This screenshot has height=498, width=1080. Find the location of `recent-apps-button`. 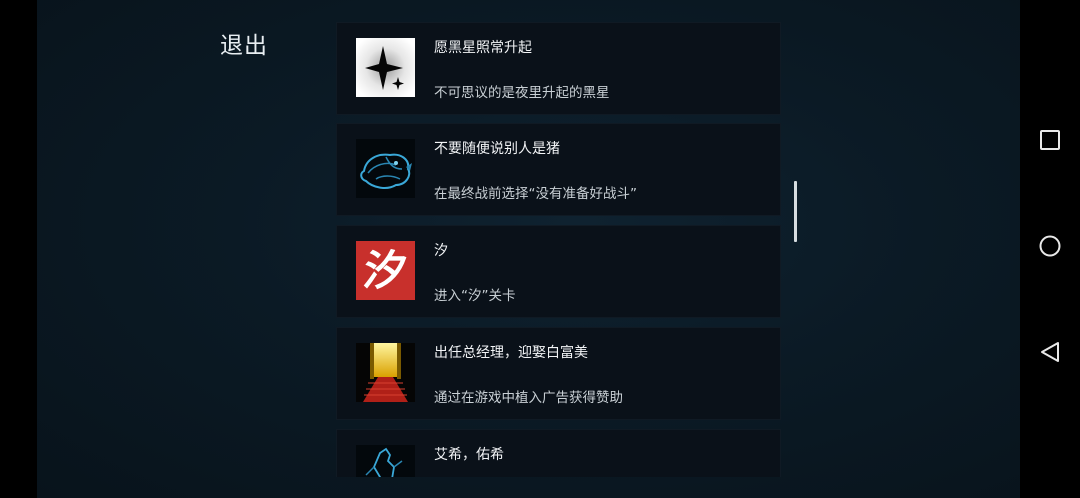

recent-apps-button is located at coordinates (1050, 142).